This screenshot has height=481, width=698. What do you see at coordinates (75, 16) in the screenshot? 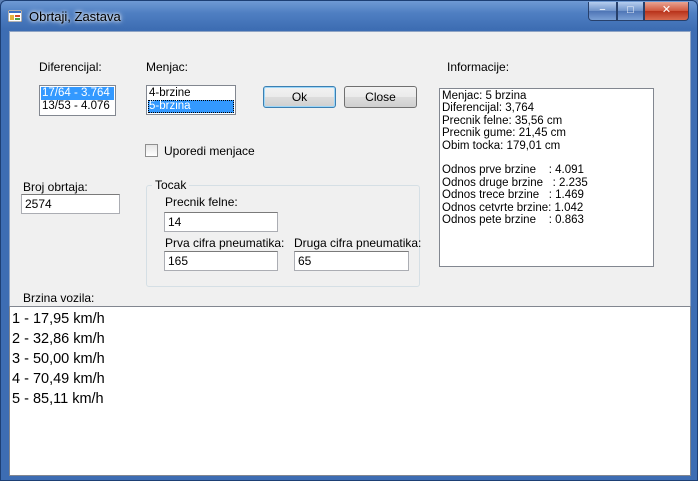
I see `window-title: Obrtaji, Zastava` at bounding box center [75, 16].